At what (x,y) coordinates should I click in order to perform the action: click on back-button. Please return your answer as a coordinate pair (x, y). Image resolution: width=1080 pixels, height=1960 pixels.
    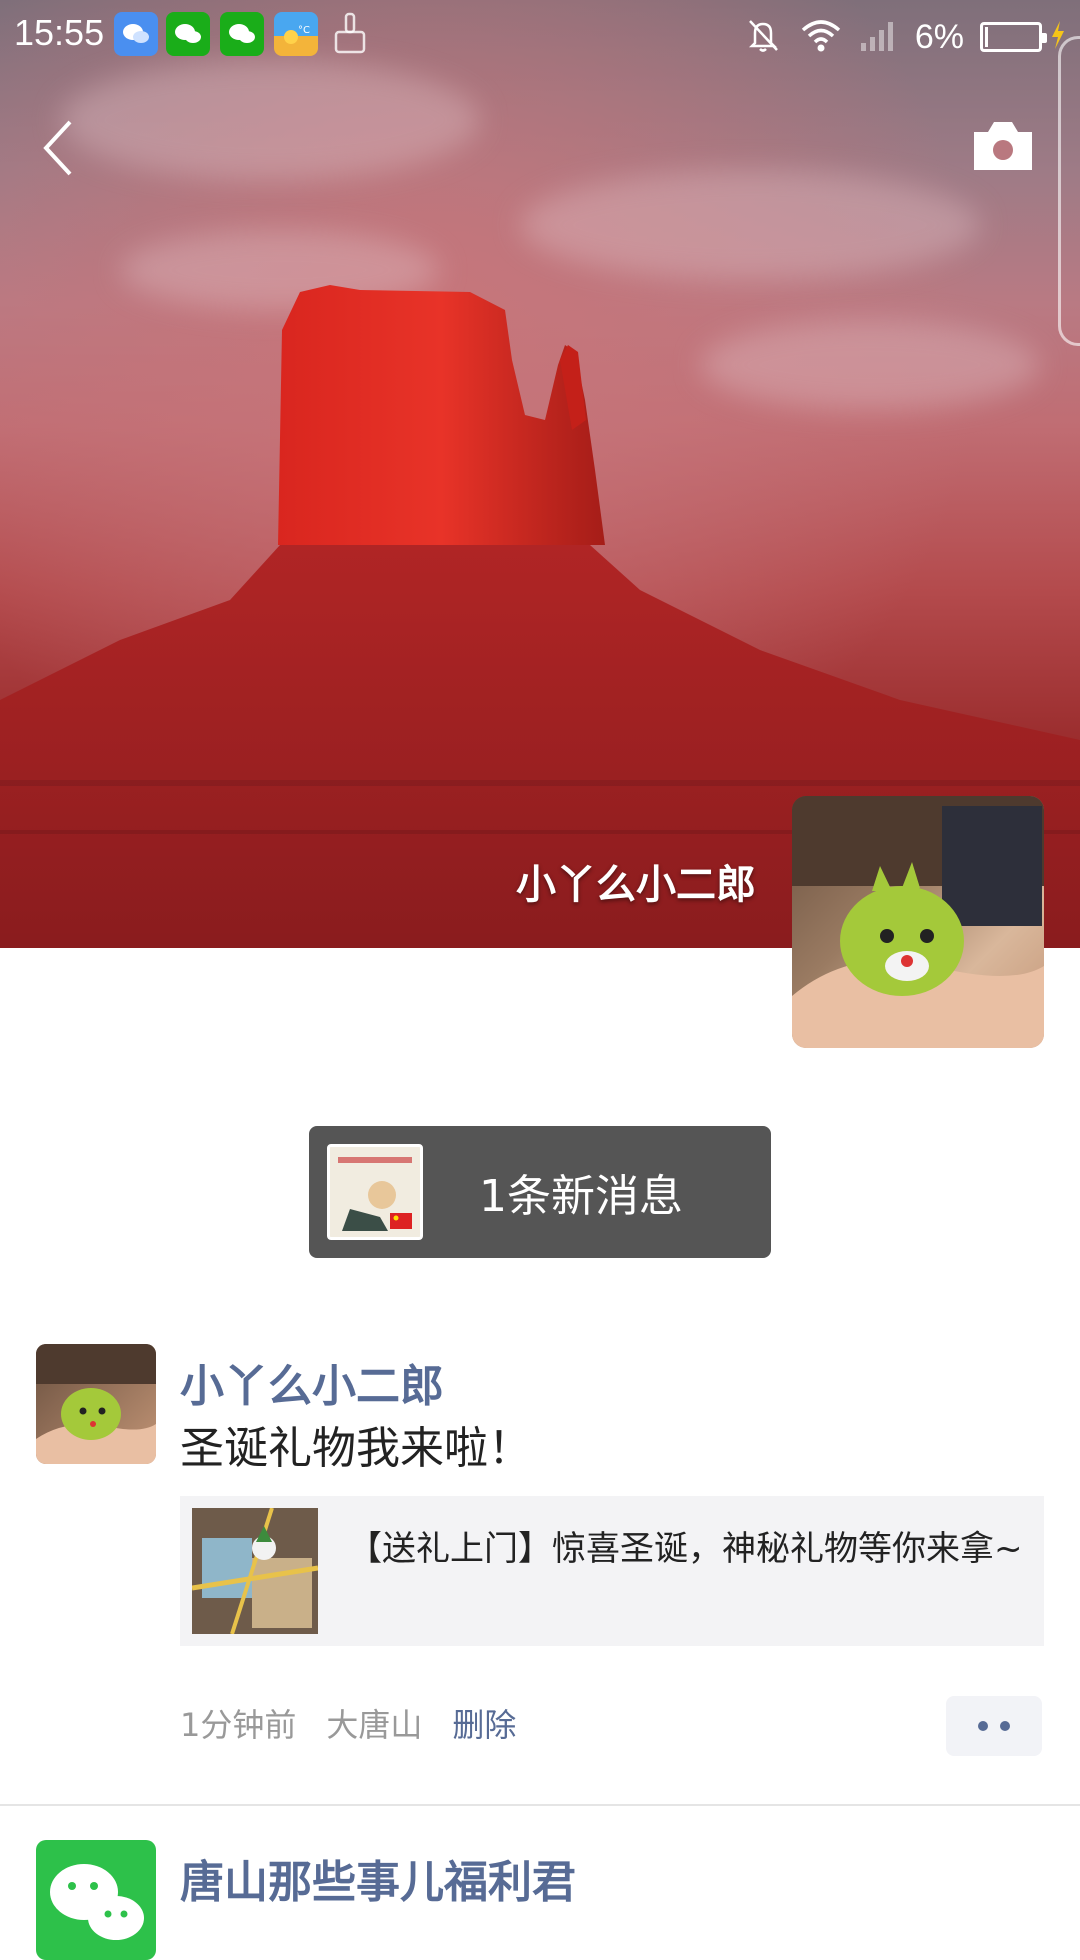
    Looking at the image, I should click on (60, 148).